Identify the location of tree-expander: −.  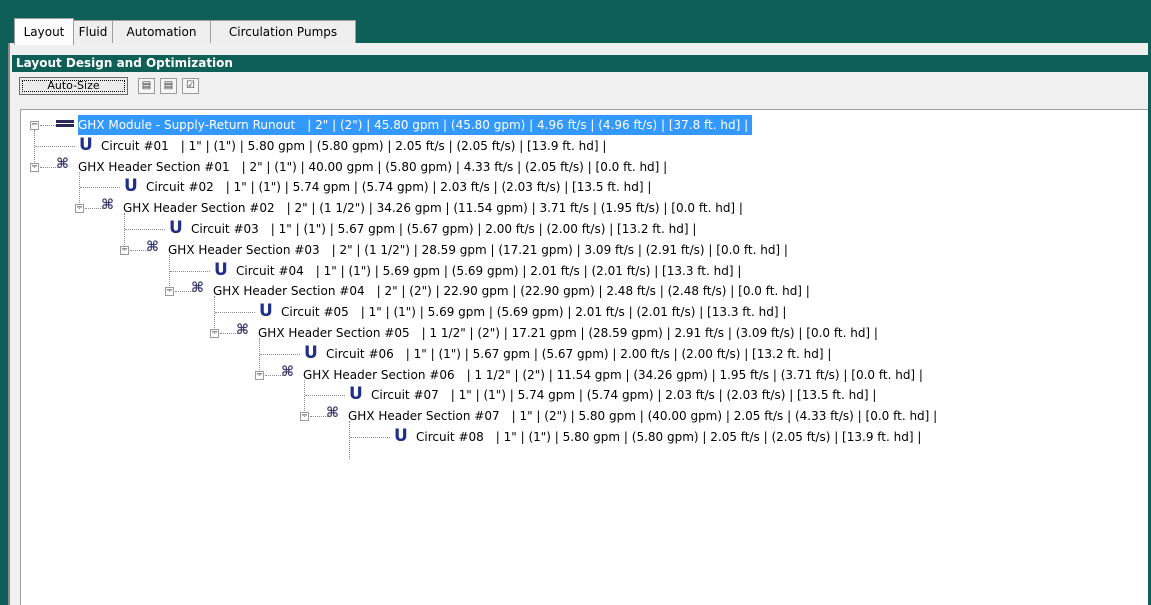
(34, 125).